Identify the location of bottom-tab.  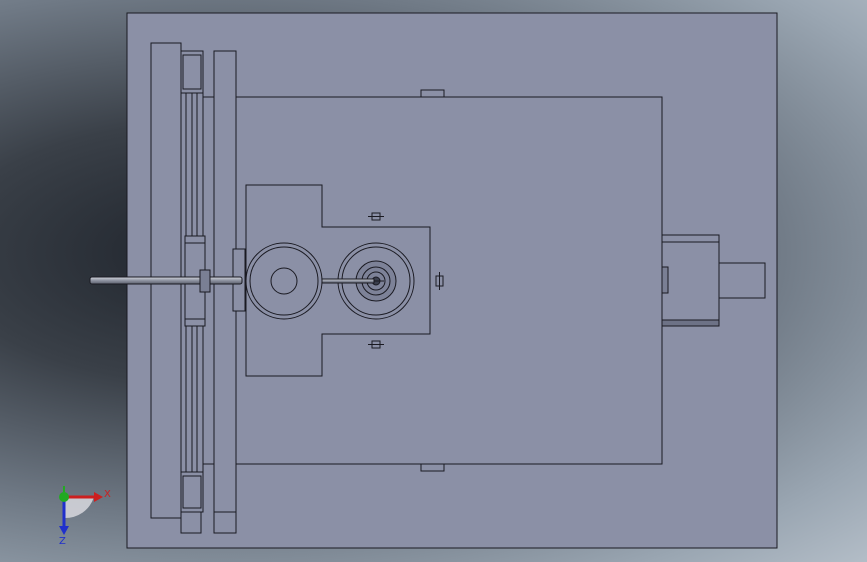
(432, 467).